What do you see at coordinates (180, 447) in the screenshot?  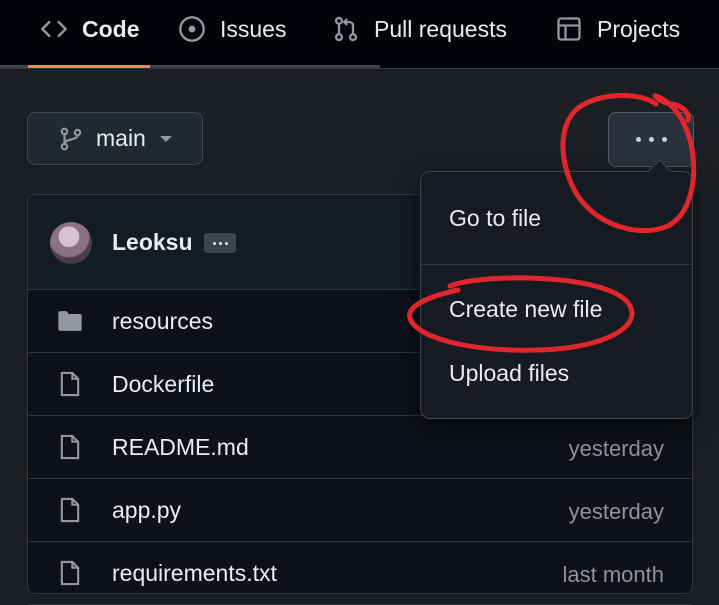 I see `file-name-link: README.md` at bounding box center [180, 447].